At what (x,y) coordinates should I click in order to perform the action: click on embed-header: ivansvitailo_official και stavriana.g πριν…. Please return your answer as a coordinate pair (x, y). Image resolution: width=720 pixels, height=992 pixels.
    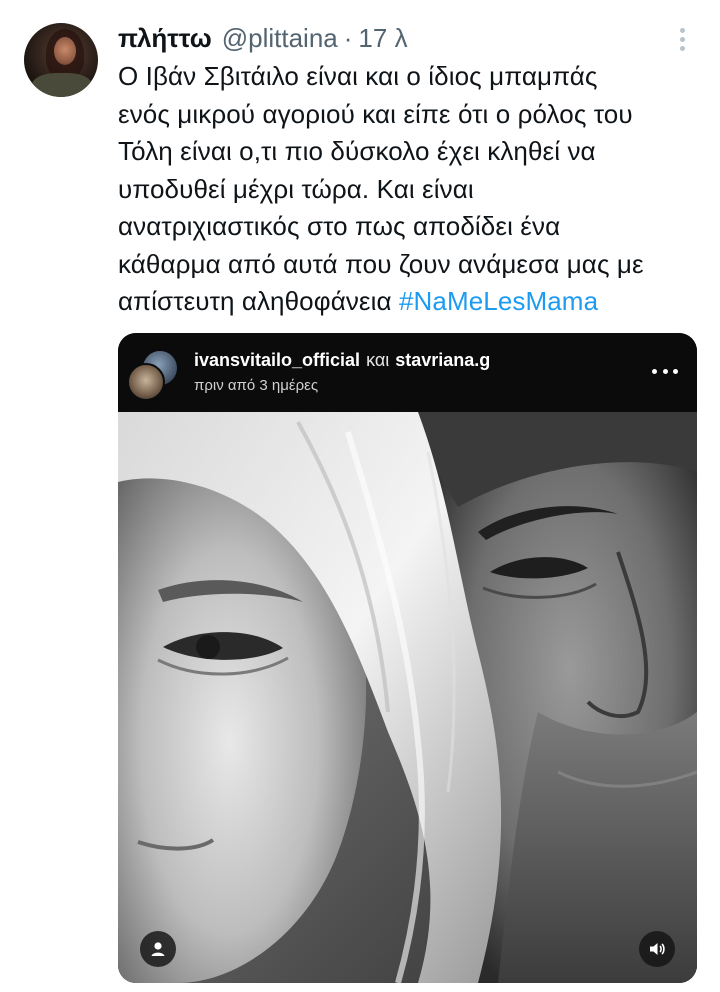
    Looking at the image, I should click on (407, 372).